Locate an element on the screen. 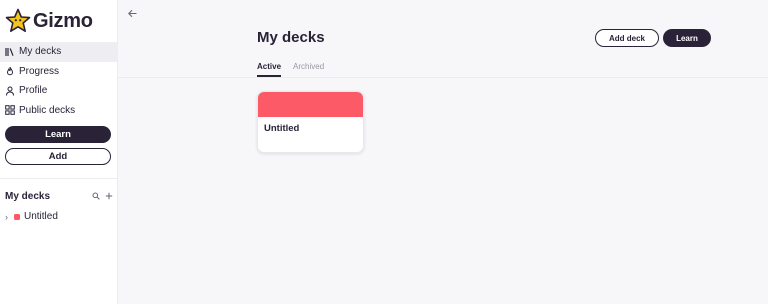 This screenshot has height=304, width=768. sidebar-item-profile: Profile is located at coordinates (59, 91).